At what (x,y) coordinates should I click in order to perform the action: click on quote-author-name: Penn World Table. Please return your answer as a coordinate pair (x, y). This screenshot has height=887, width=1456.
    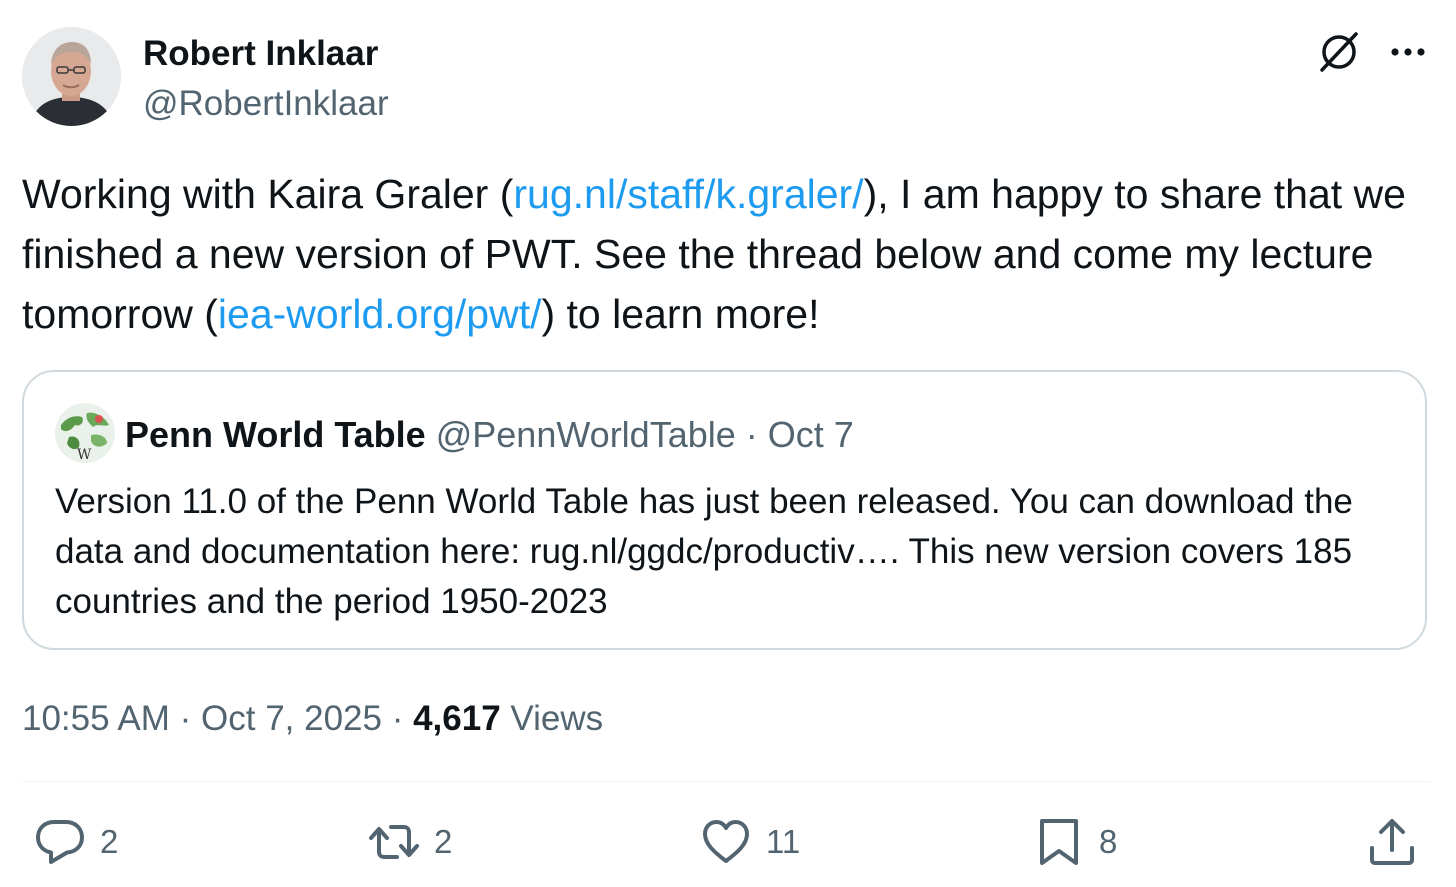
    Looking at the image, I should click on (275, 434).